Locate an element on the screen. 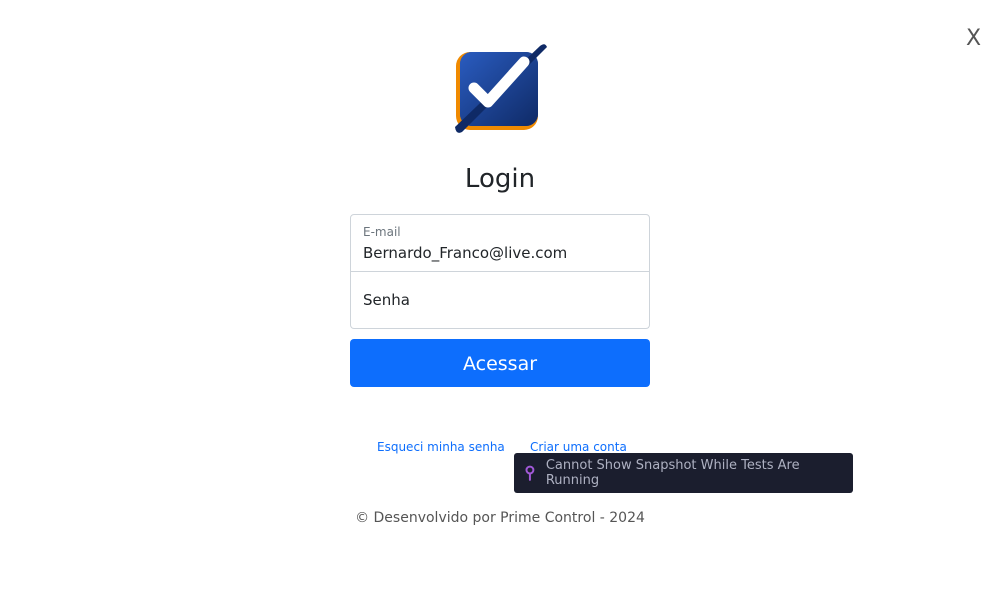  password-field: Senha is located at coordinates (500, 300).